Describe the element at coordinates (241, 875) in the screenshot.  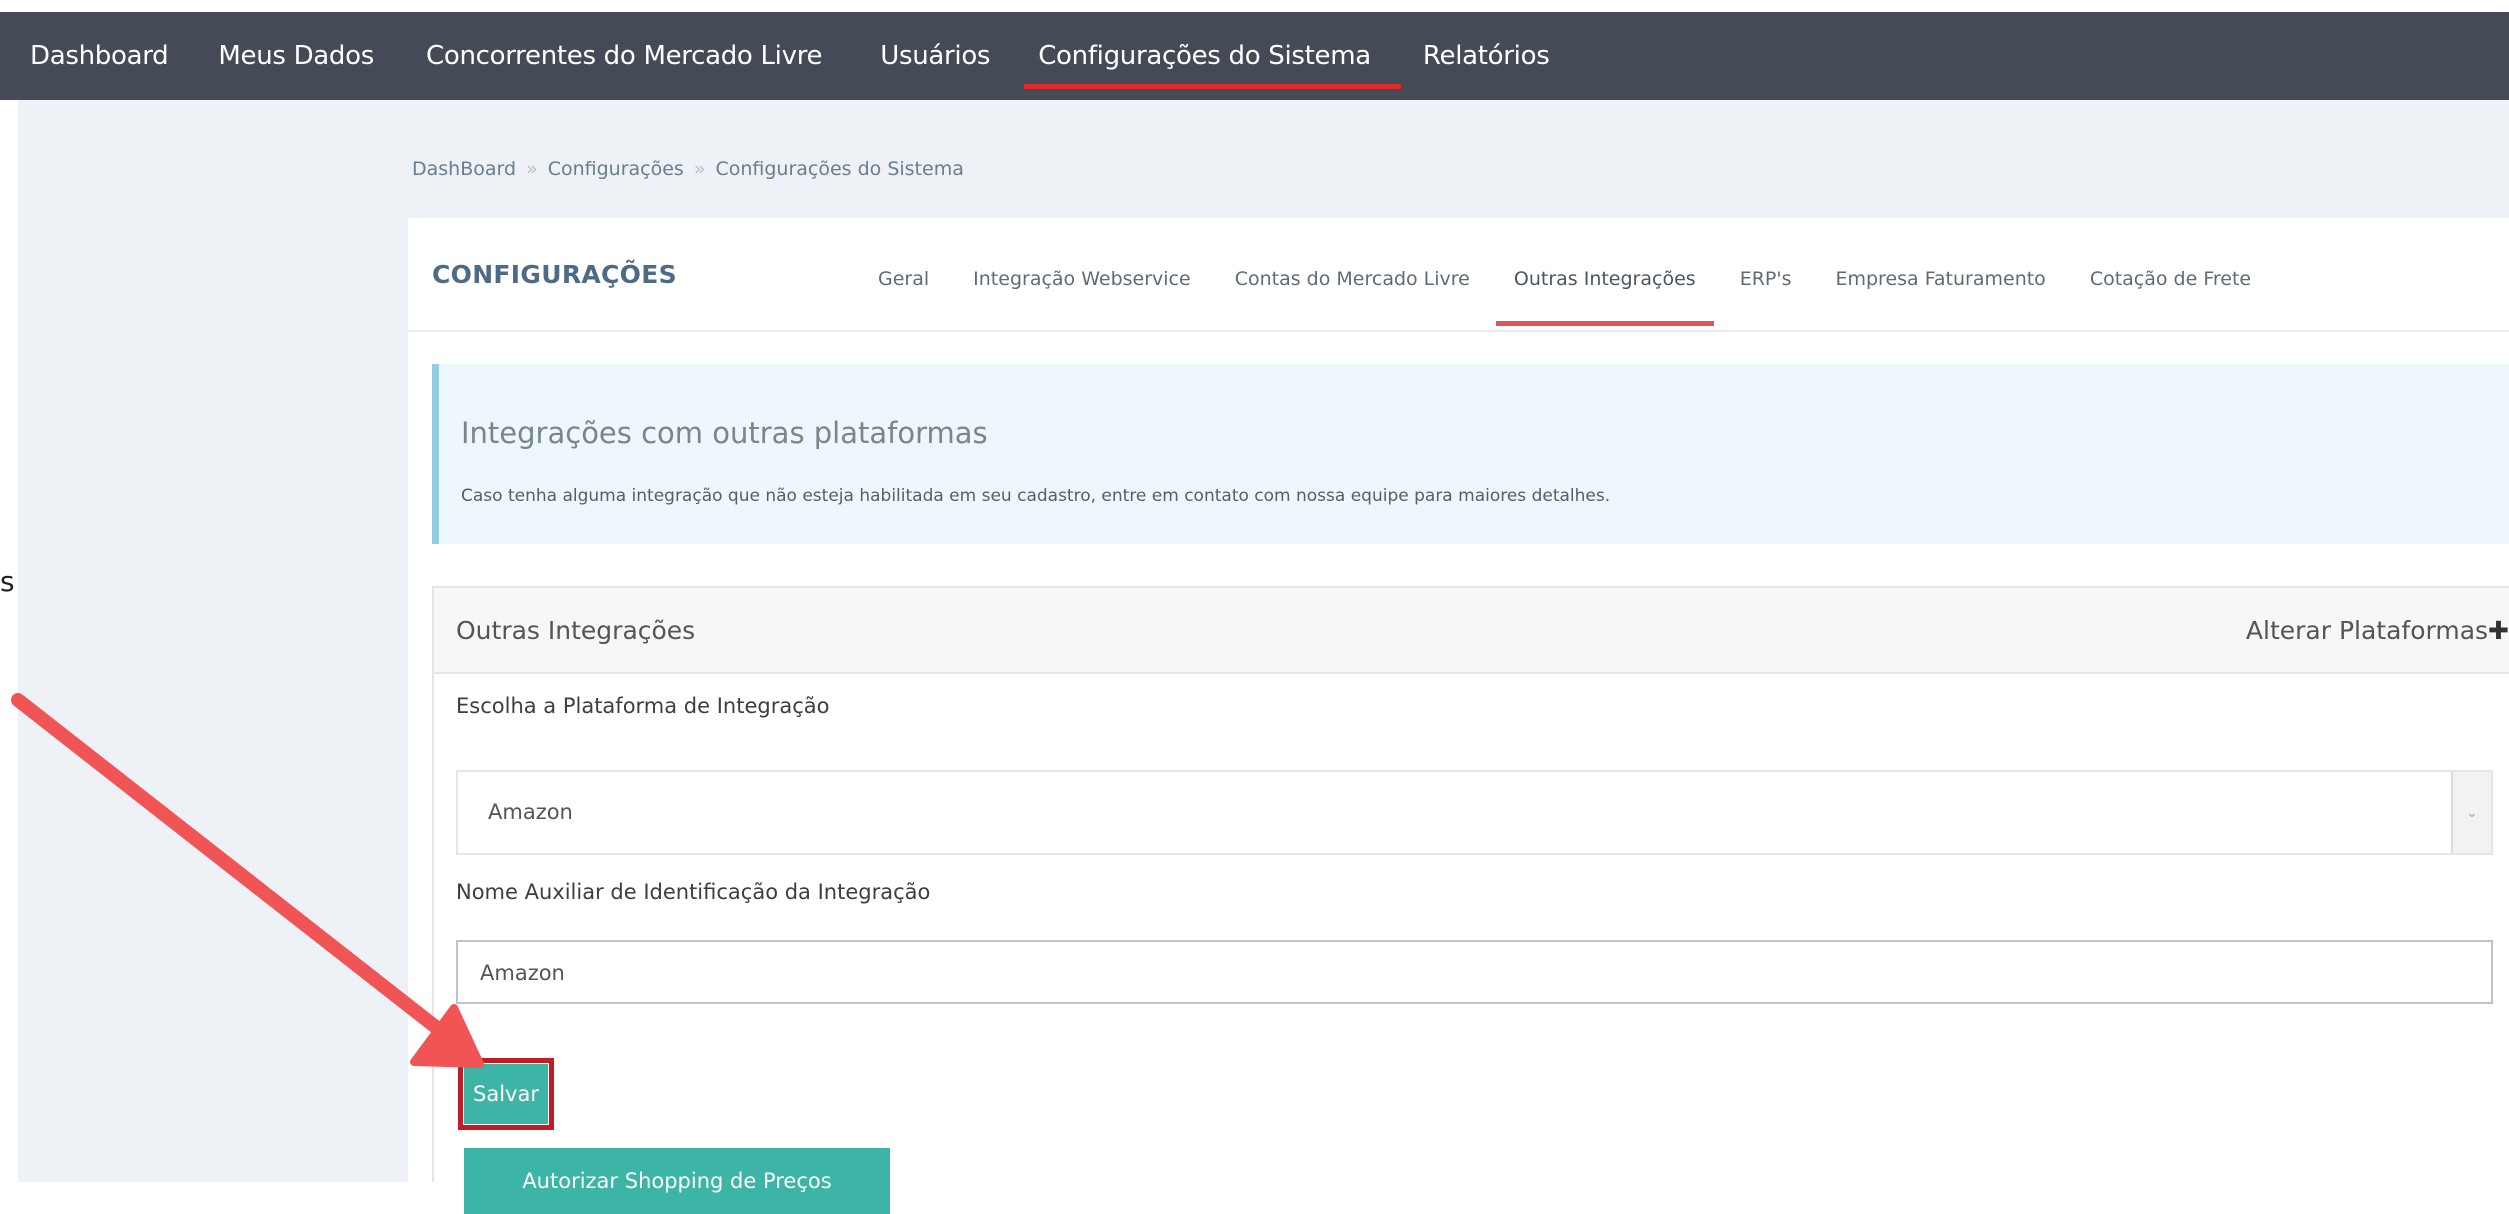
I see `arrow-shaft` at that location.